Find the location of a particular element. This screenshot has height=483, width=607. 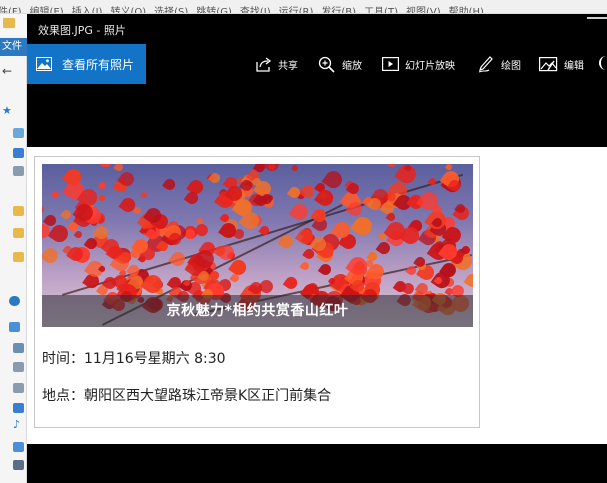

editor-sidebar: ← ★ ♪ is located at coordinates (13, 269).